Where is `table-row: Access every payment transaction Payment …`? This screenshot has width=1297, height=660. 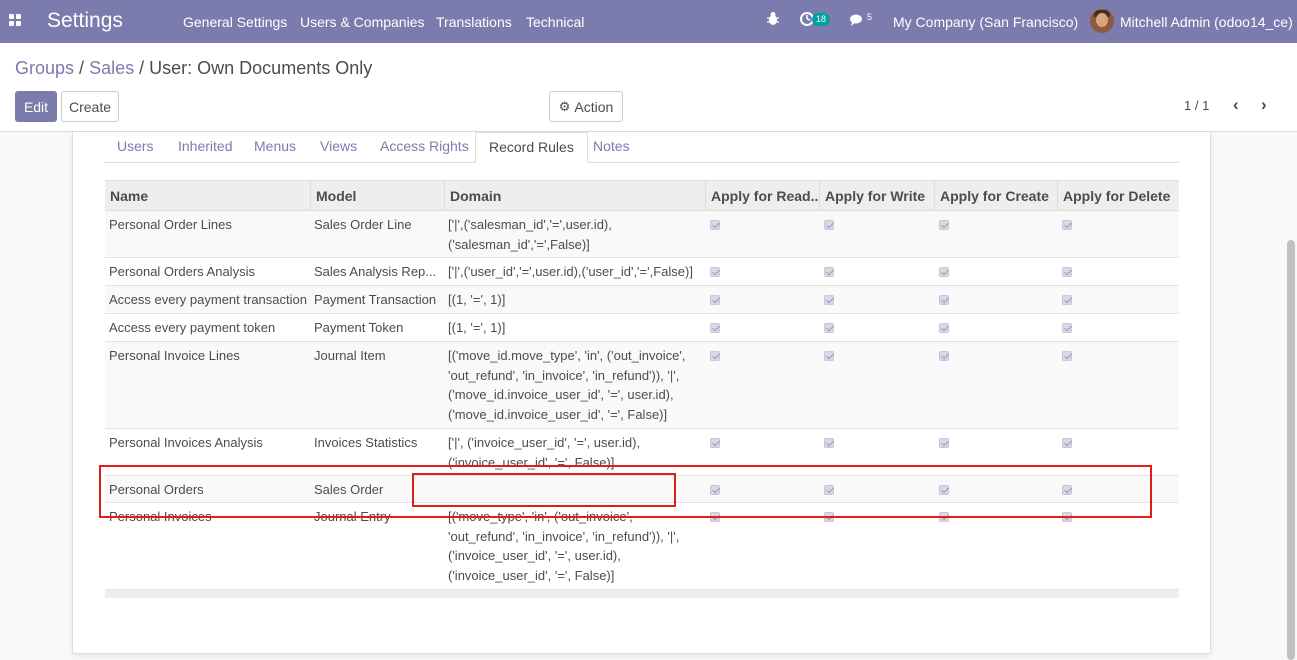 table-row: Access every payment transaction Payment … is located at coordinates (642, 300).